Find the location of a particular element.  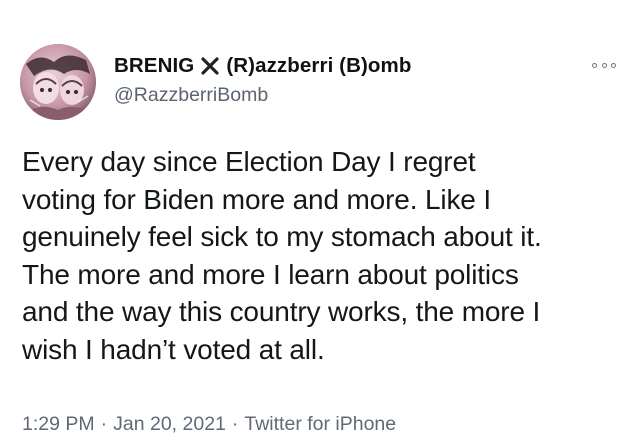

display-name-part-1: BRENIG is located at coordinates (154, 65).